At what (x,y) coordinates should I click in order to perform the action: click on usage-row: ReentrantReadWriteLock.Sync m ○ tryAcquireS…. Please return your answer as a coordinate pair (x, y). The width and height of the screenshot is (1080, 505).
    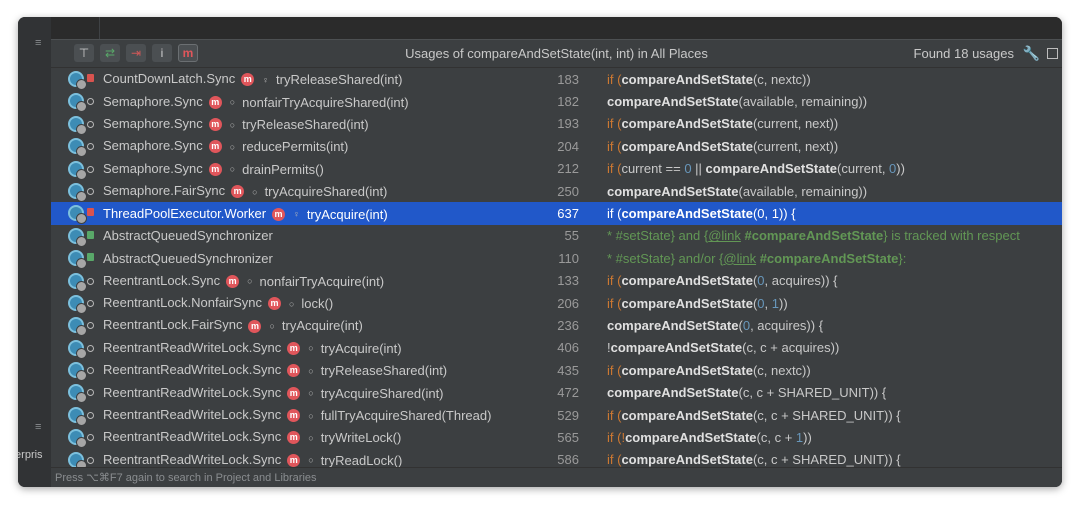
    Looking at the image, I should click on (556, 392).